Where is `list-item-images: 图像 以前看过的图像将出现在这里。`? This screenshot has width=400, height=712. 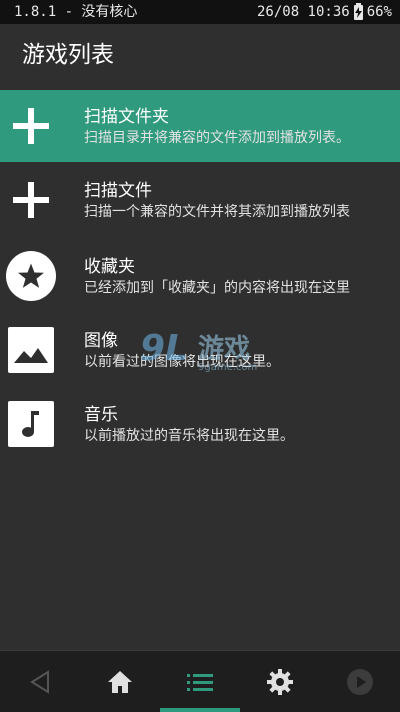
list-item-images: 图像 以前看过的图像将出现在这里。 is located at coordinates (200, 350).